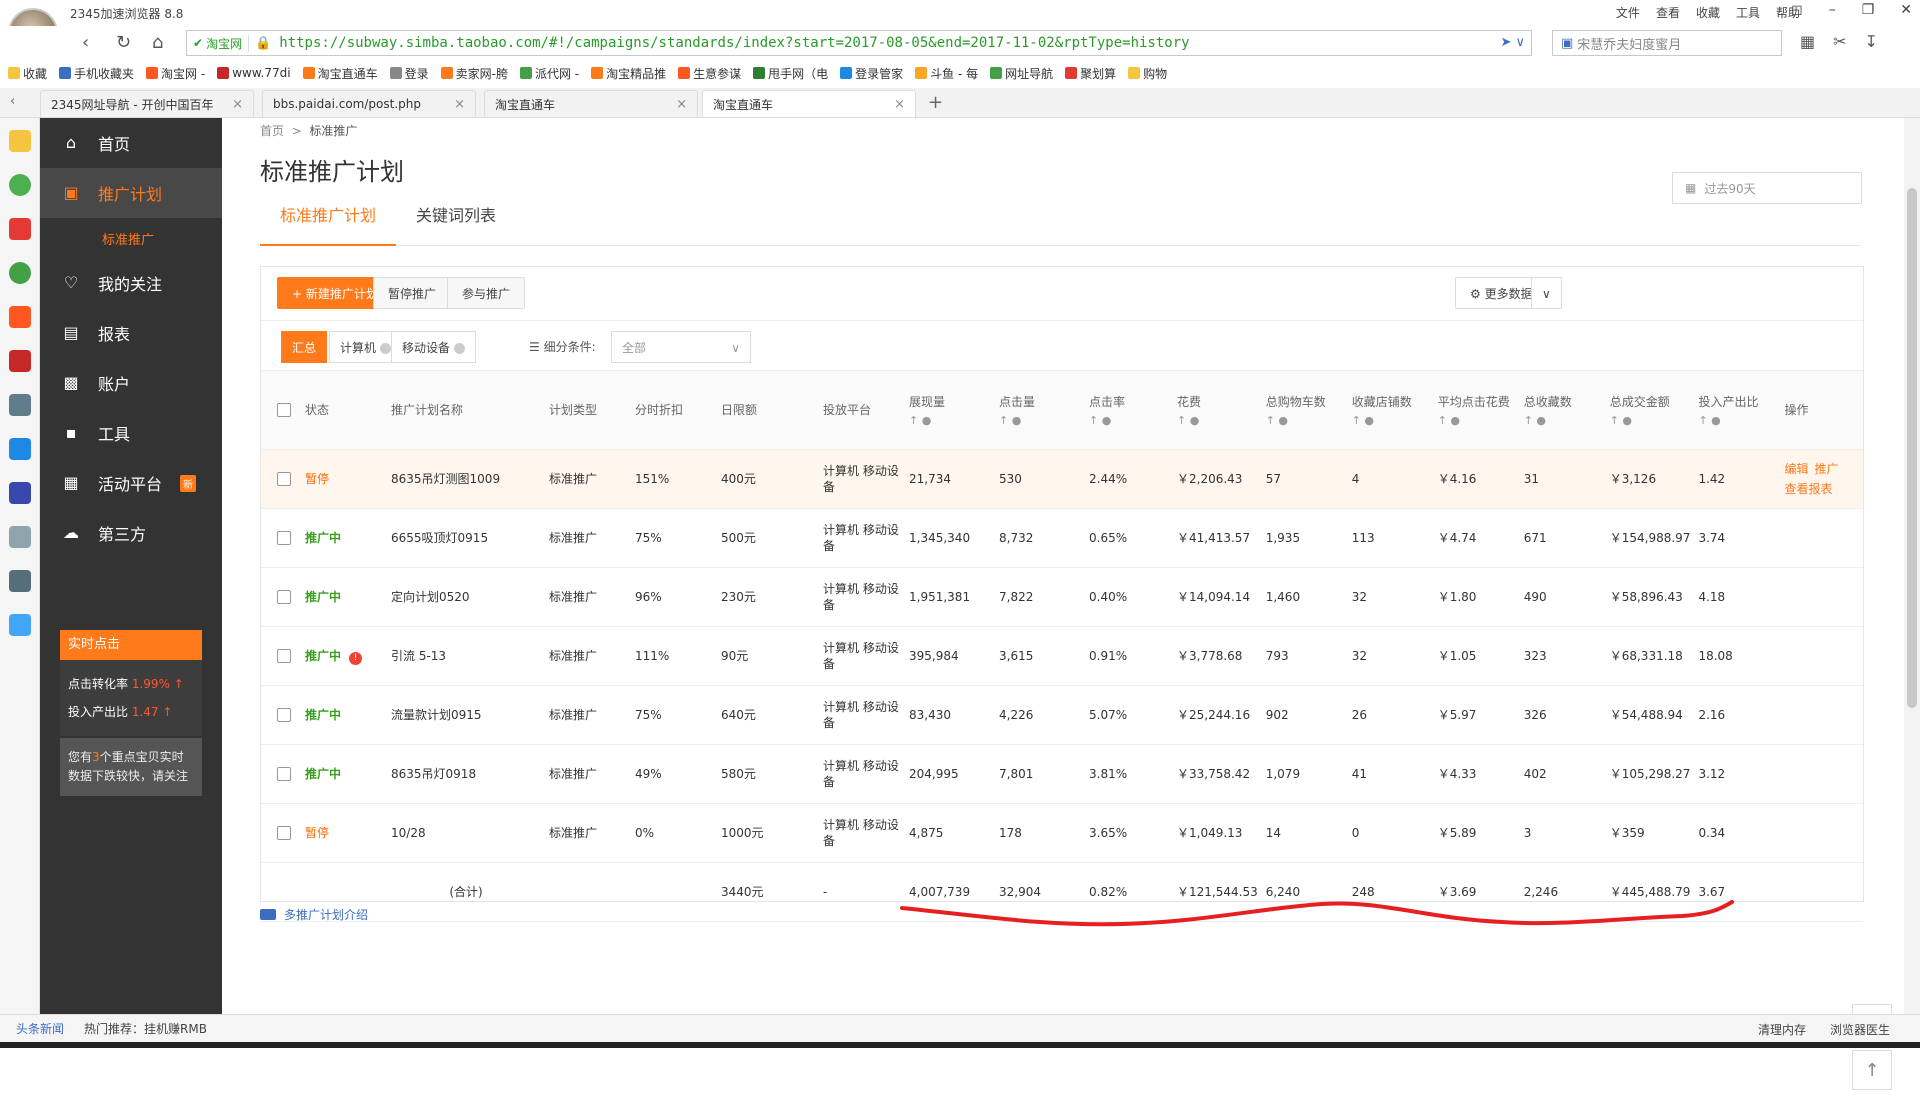 The width and height of the screenshot is (1920, 1096). I want to click on cell-limit: 90元, so click(768, 656).